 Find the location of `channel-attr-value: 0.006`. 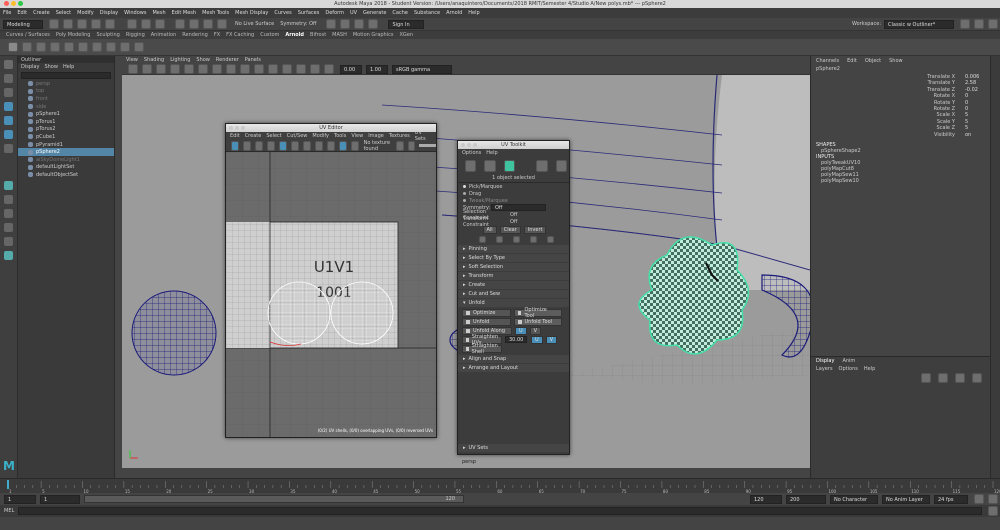

channel-attr-value: 0.006 is located at coordinates (972, 77).